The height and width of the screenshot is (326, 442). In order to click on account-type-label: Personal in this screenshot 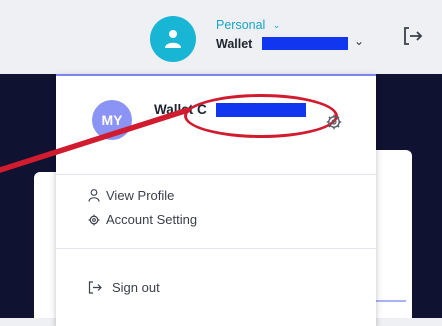, I will do `click(241, 25)`.